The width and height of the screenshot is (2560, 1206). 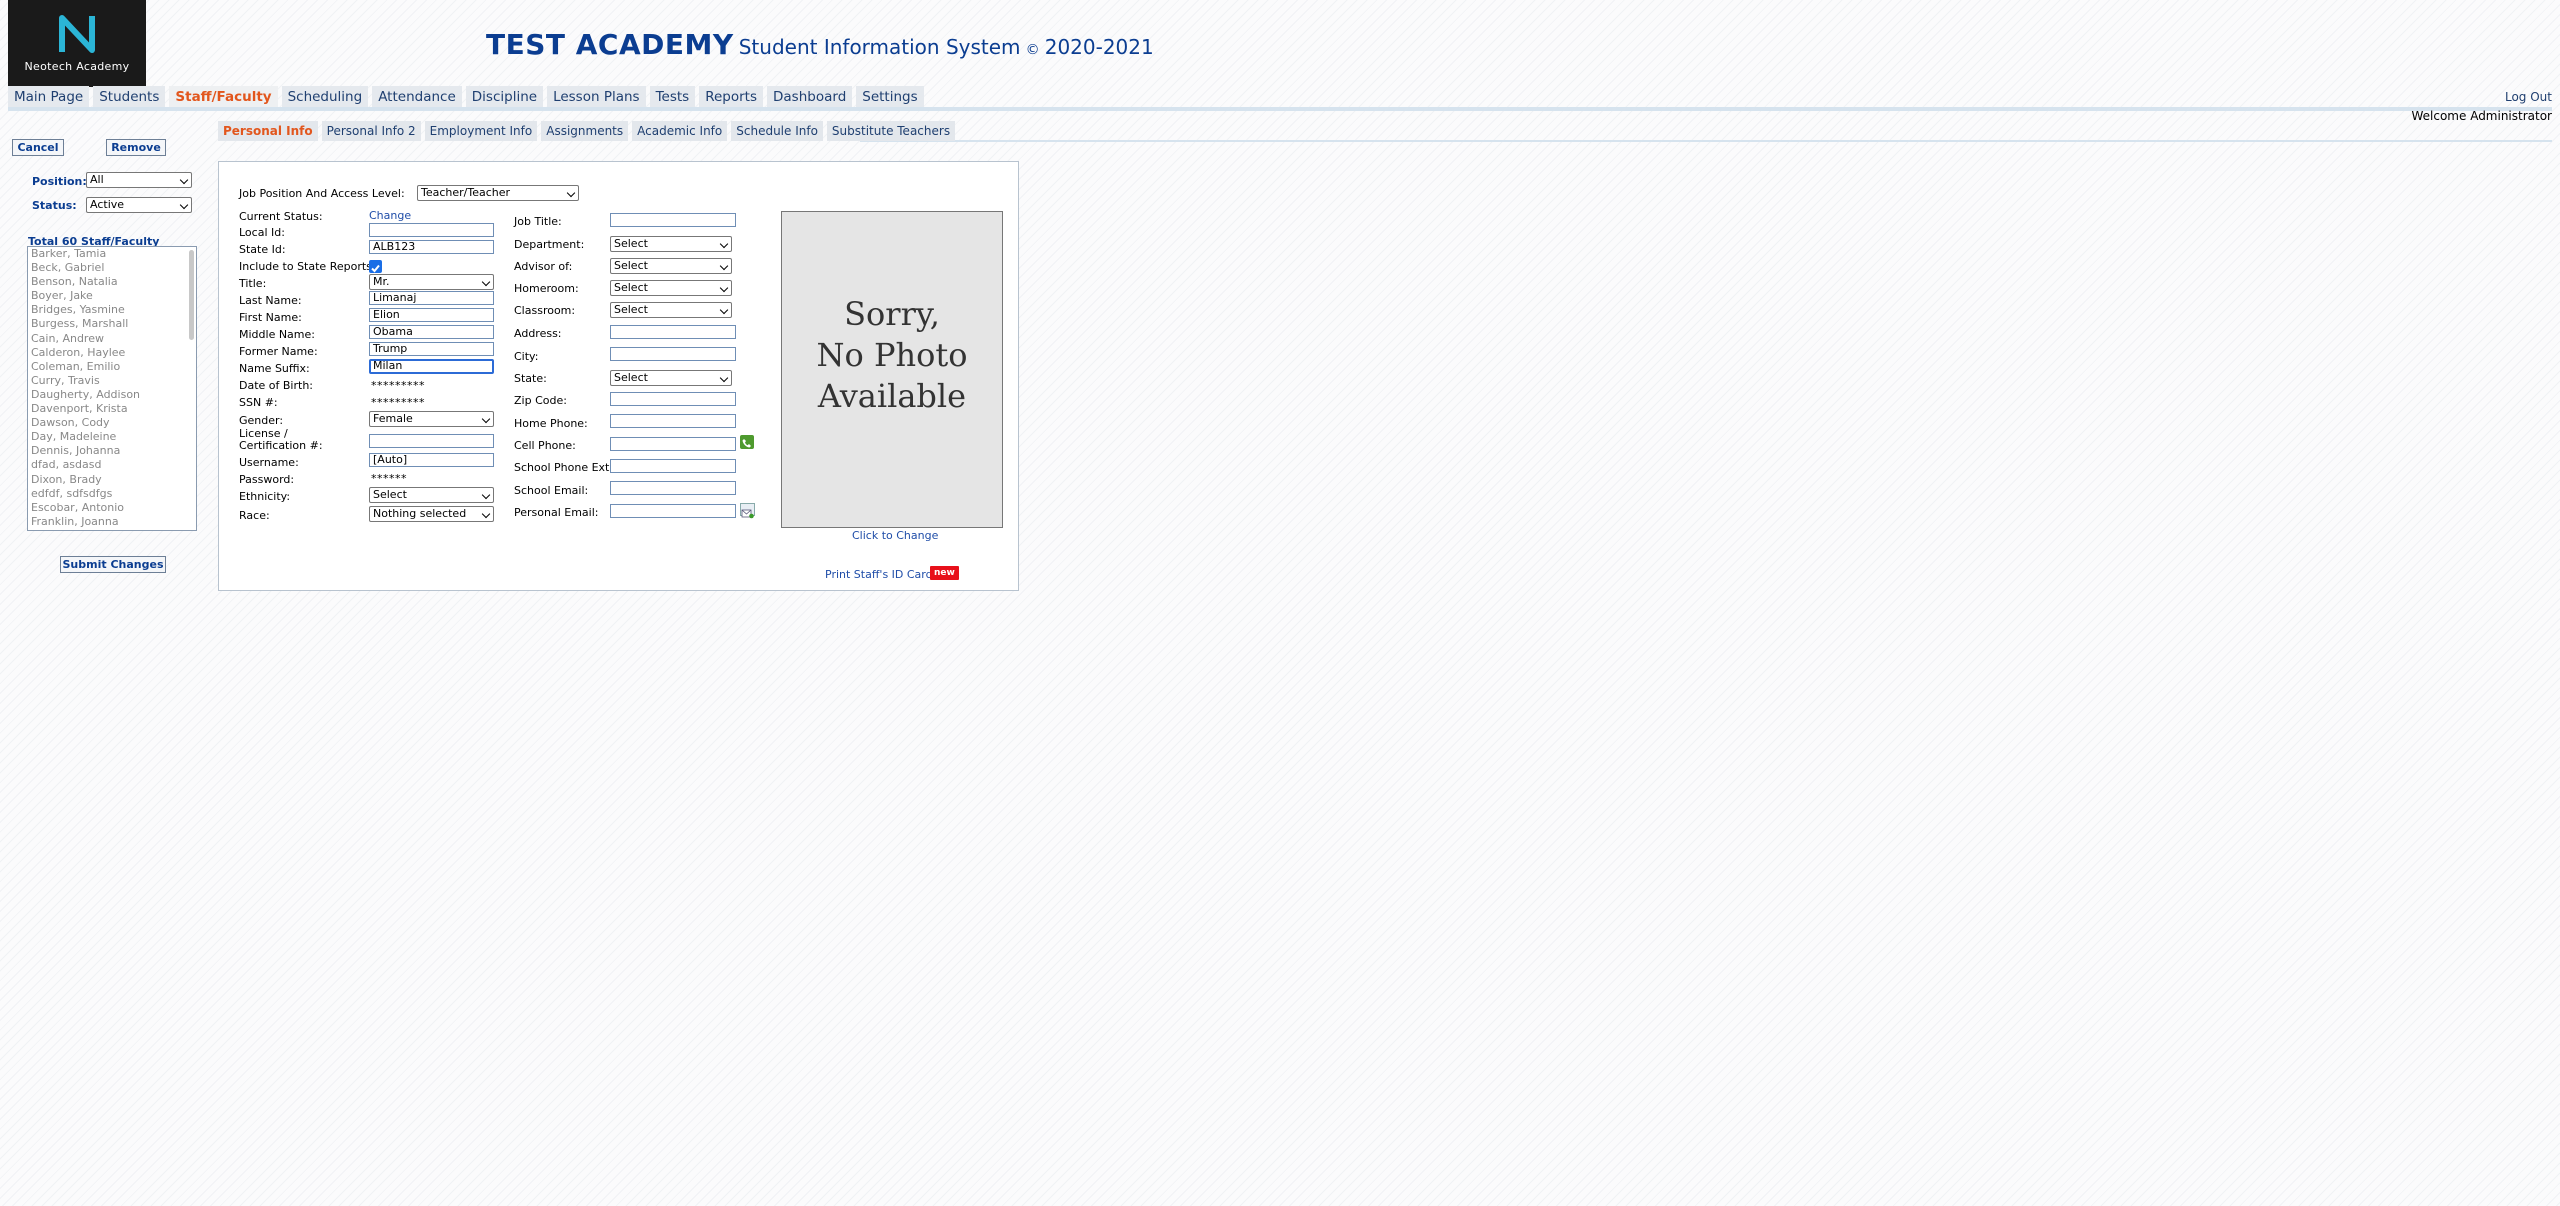 I want to click on former-name-input: Trump, so click(x=431, y=349).